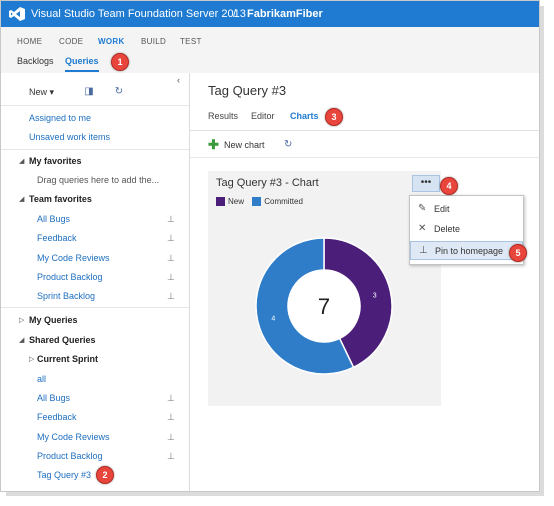 The image size is (554, 506). Describe the element at coordinates (55, 161) in the screenshot. I see `my-favorites-header: My favorites` at that location.